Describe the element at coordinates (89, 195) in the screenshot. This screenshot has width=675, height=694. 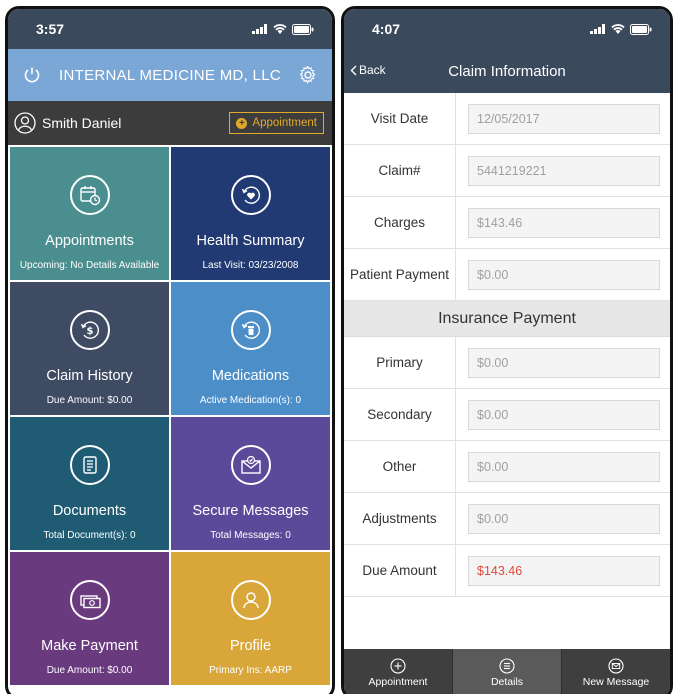
I see `calendar-clock-icon` at that location.